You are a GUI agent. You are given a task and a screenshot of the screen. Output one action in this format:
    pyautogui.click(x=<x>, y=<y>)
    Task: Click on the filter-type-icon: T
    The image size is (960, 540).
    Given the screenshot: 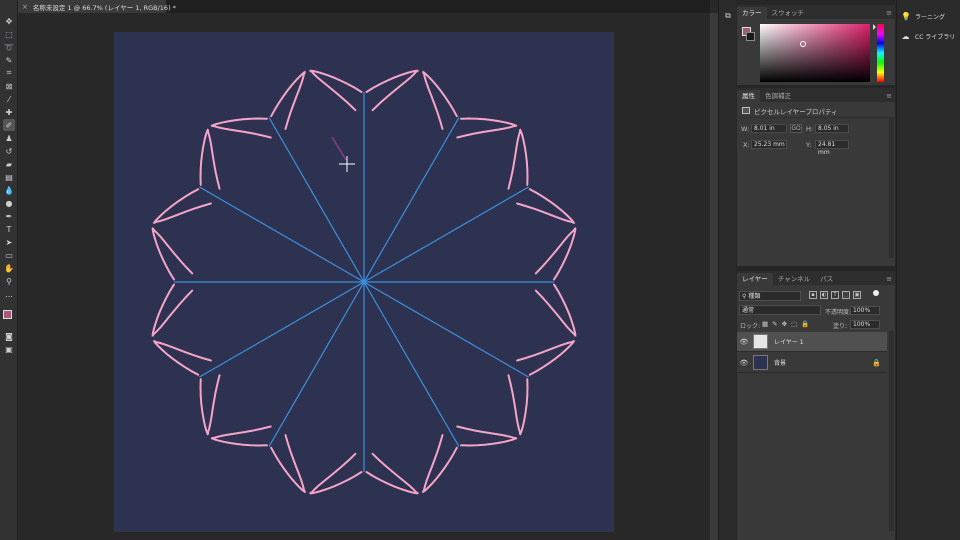 What is the action you would take?
    pyautogui.click(x=835, y=295)
    